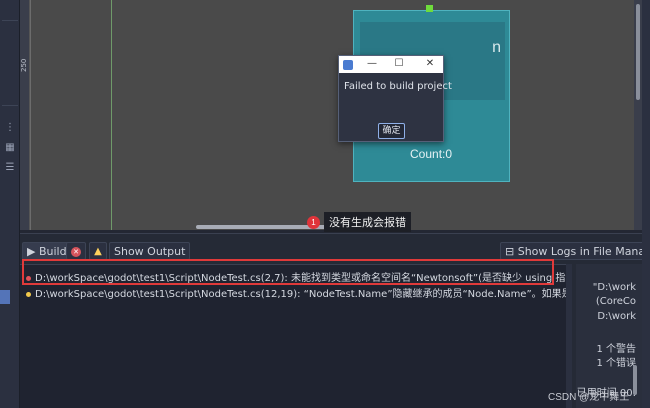  I want to click on build-label: Build, so click(52, 251).